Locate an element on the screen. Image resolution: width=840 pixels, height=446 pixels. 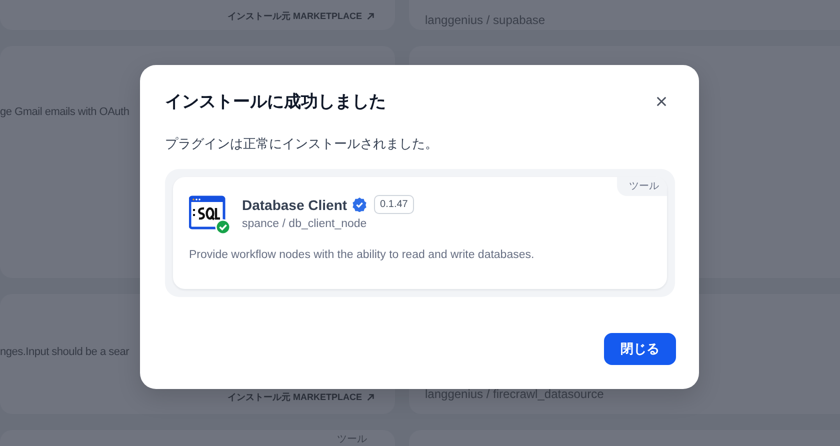
dialog-message: プラグインは正常にインストールされました。 is located at coordinates (302, 144).